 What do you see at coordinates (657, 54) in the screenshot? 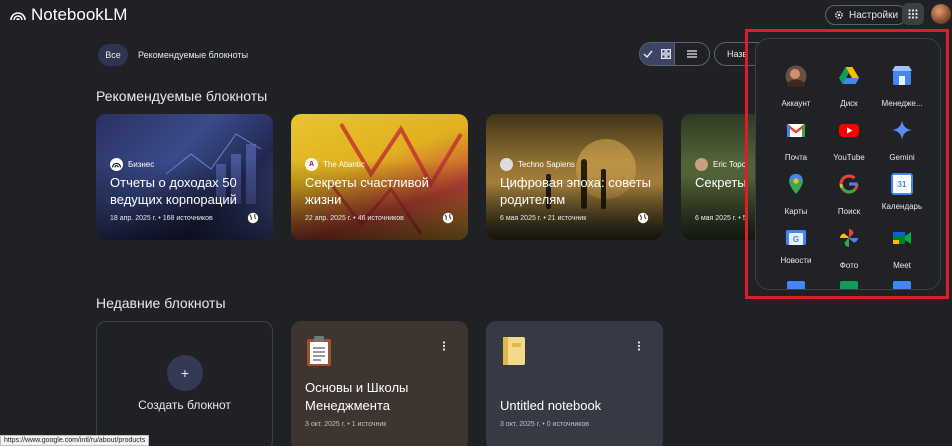
I see `grid-view-button` at bounding box center [657, 54].